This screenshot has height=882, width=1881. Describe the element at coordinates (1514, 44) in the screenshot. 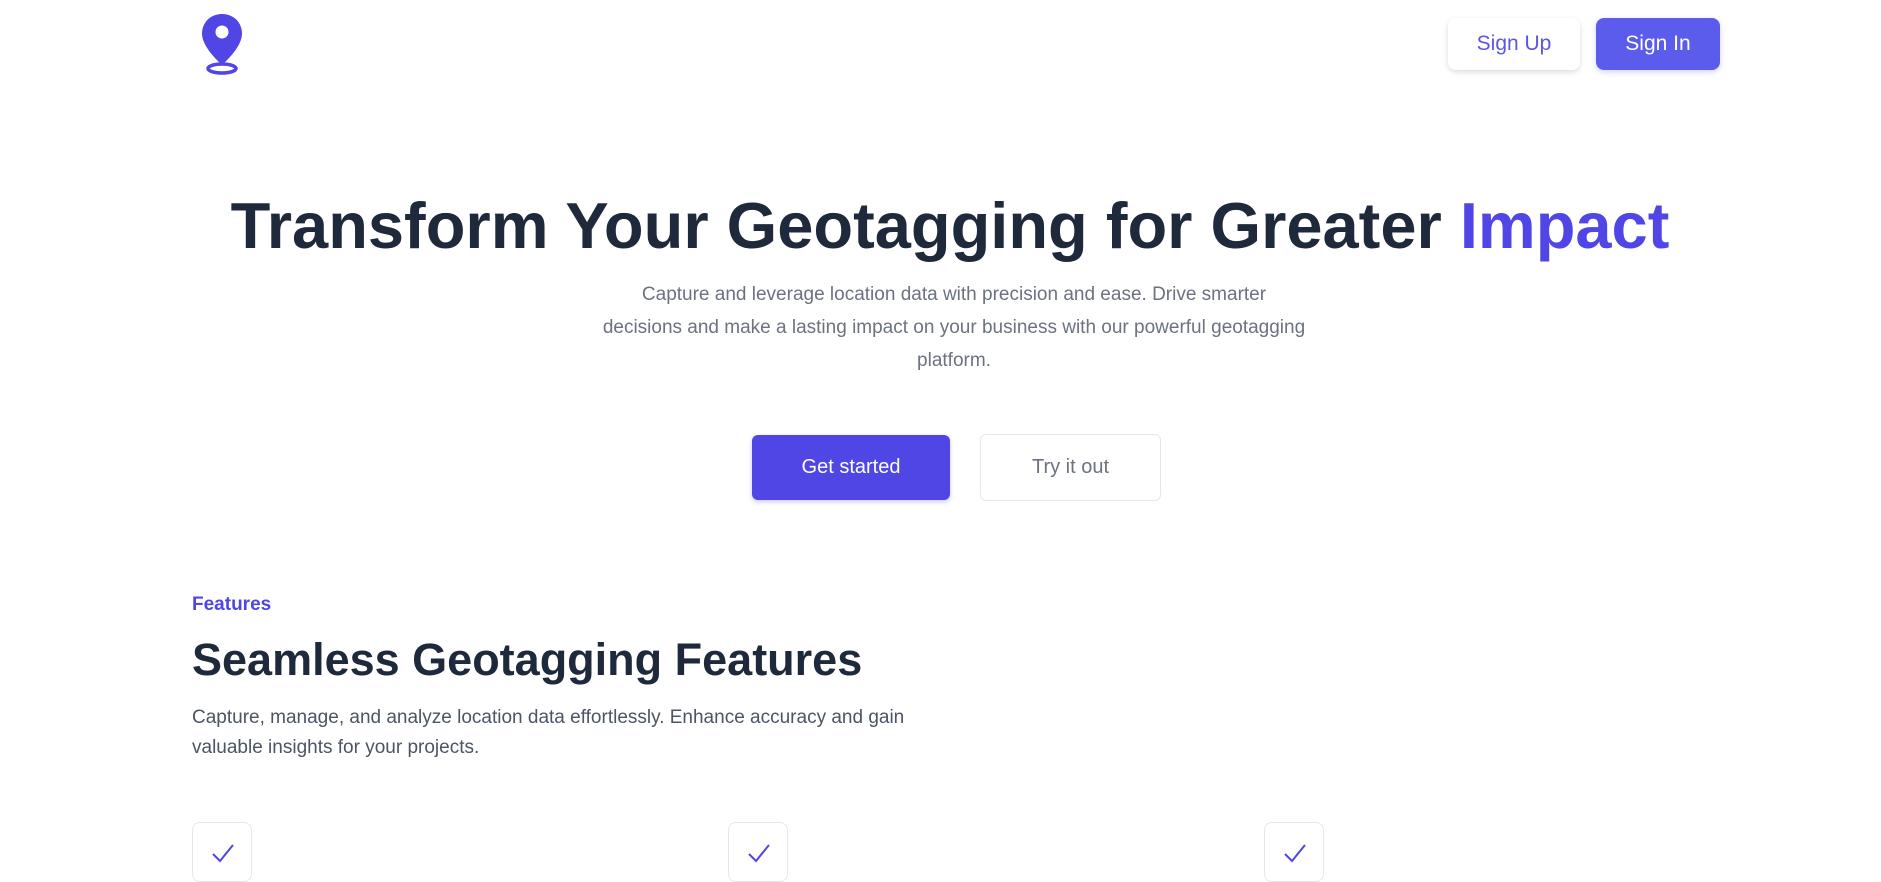

I see `sign-up-button: Sign Up` at that location.